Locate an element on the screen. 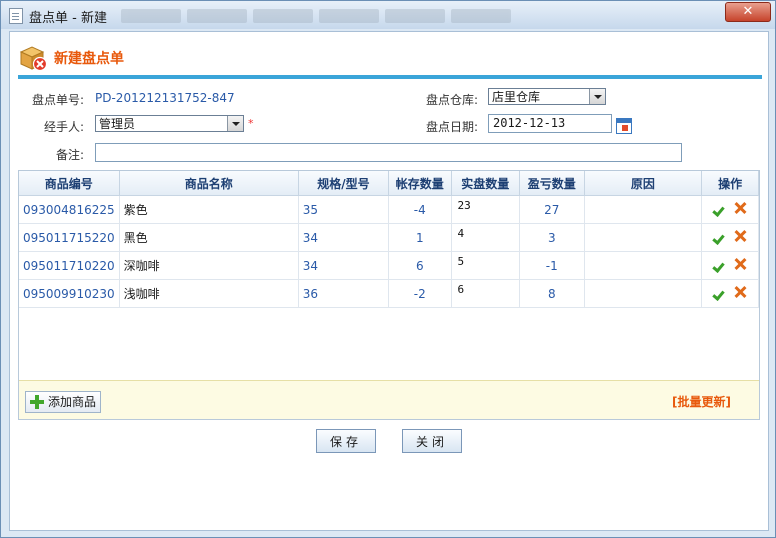  handler-label: 经手人: is located at coordinates (63, 127).